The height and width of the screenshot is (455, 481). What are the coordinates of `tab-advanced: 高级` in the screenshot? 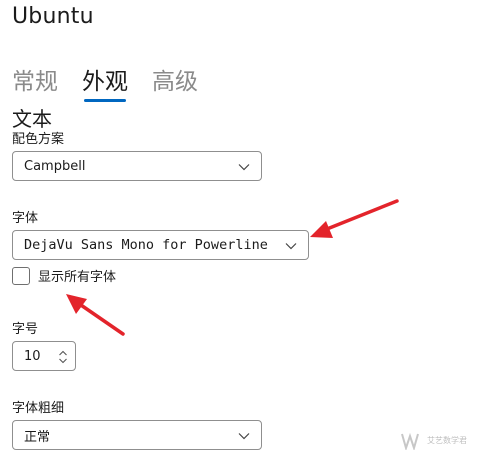 It's located at (175, 82).